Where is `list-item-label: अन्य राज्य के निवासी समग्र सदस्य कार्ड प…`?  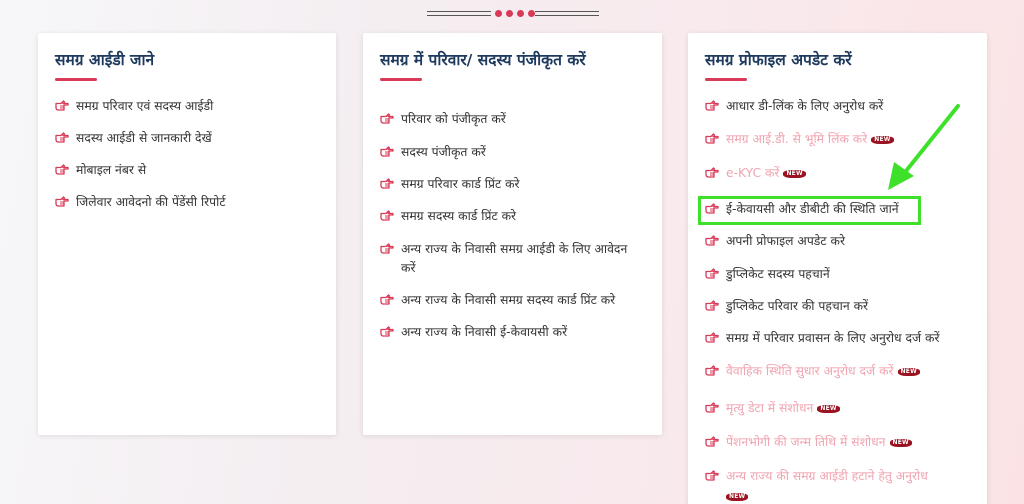
list-item-label: अन्य राज्य के निवासी समग्र सदस्य कार्ड प… is located at coordinates (522, 300).